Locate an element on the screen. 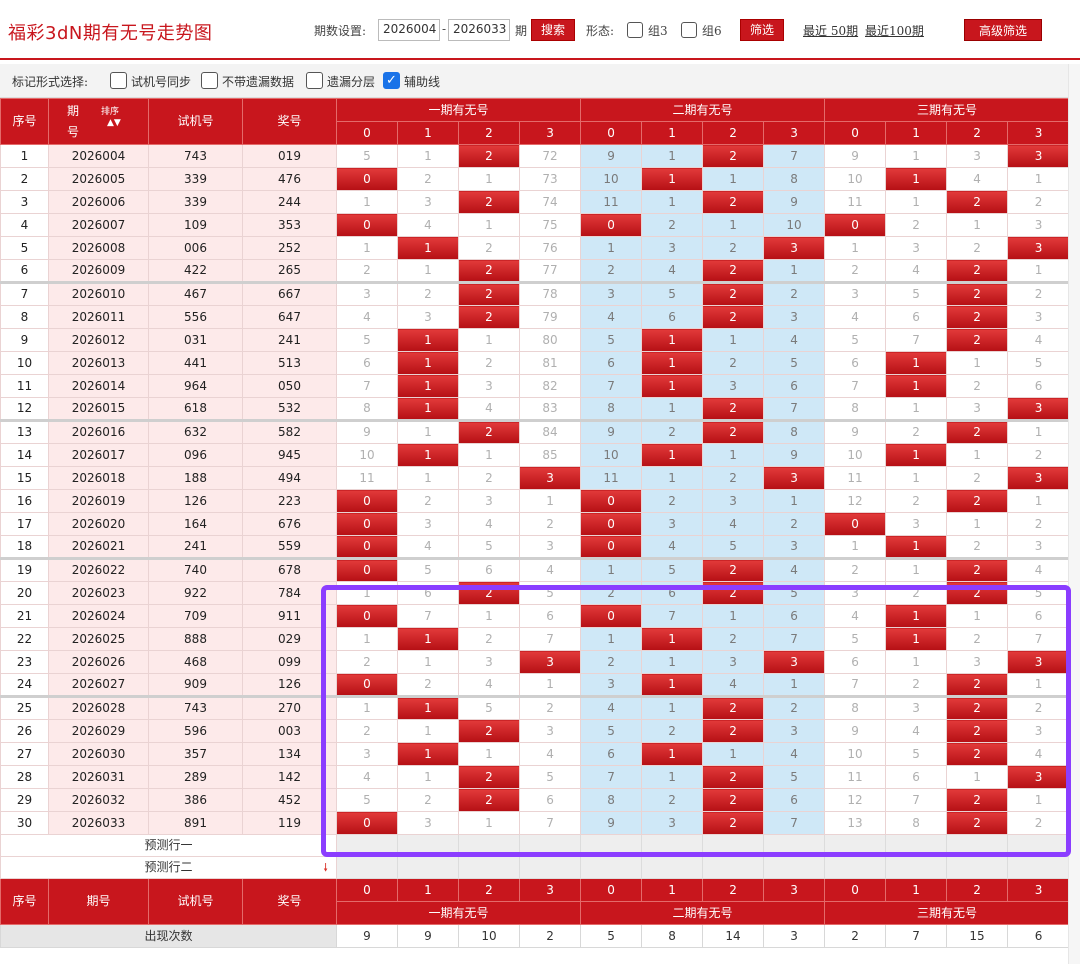  omission-cell: 85 is located at coordinates (550, 455).